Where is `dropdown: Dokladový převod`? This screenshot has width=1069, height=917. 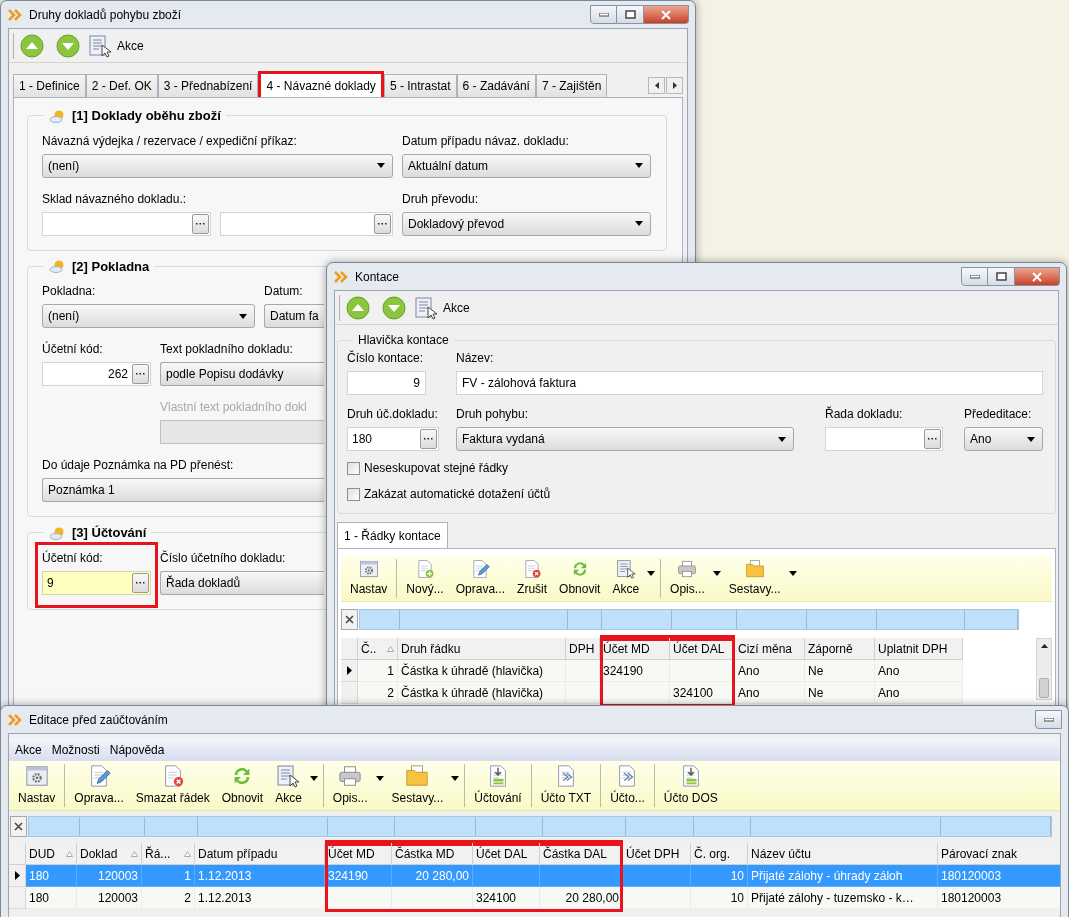
dropdown: Dokladový převod is located at coordinates (526, 223).